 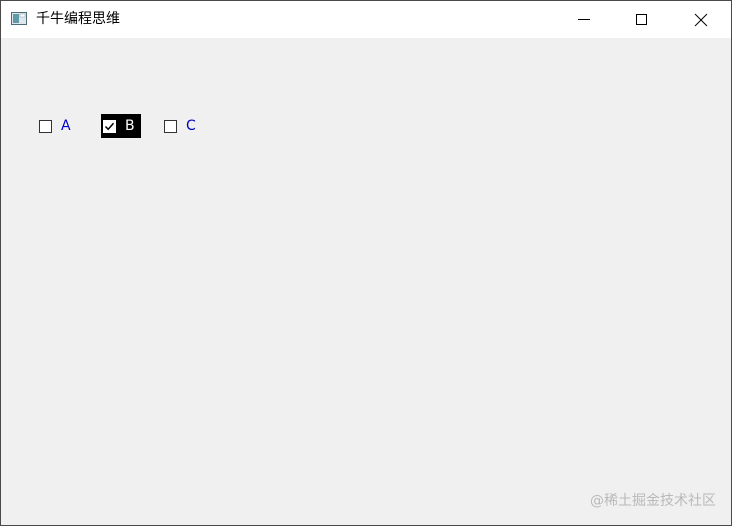 What do you see at coordinates (653, 501) in the screenshot?
I see `watermark: @稀土掘金技术社区` at bounding box center [653, 501].